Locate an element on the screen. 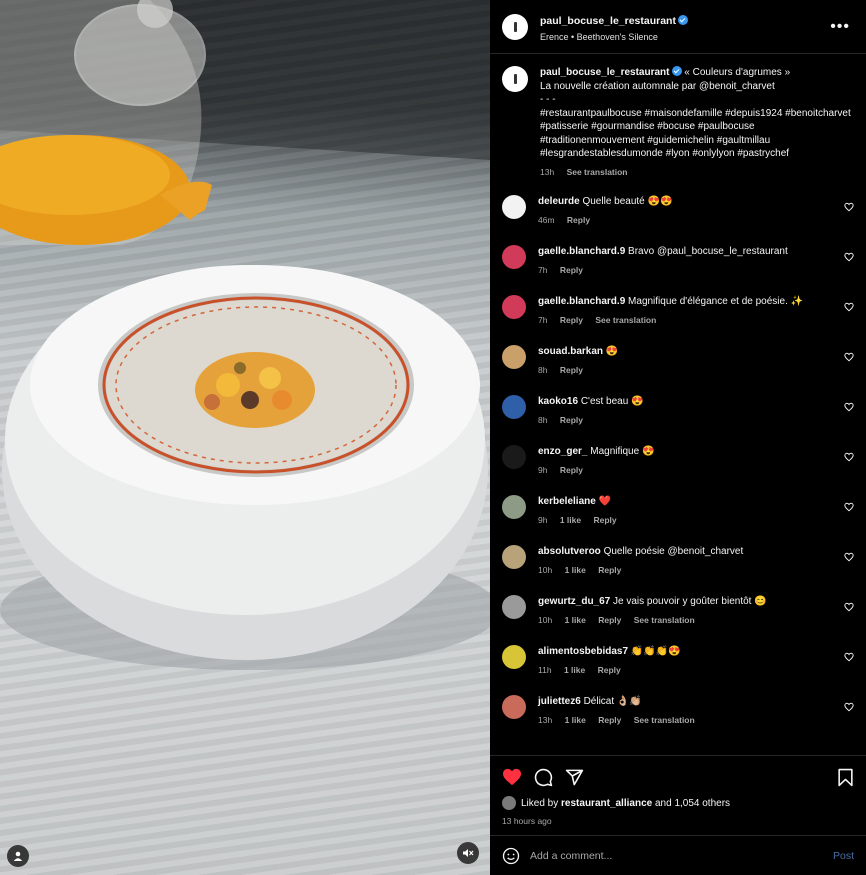 The image size is (866, 875). comment-username: absolutveroo is located at coordinates (569, 551).